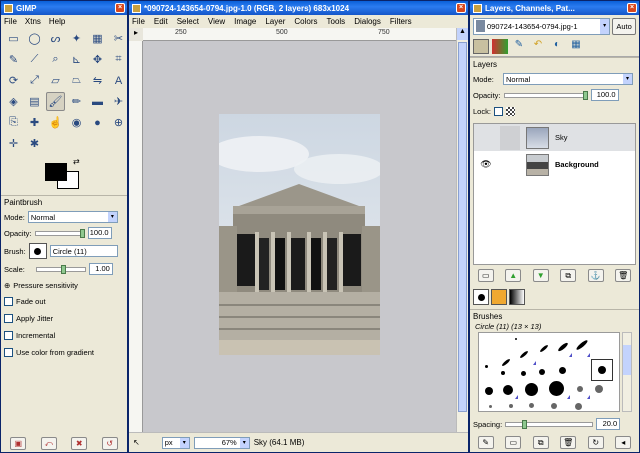 This screenshot has width=640, height=453. Describe the element at coordinates (367, 21) in the screenshot. I see `menu-dialogs: Dialogs` at that location.